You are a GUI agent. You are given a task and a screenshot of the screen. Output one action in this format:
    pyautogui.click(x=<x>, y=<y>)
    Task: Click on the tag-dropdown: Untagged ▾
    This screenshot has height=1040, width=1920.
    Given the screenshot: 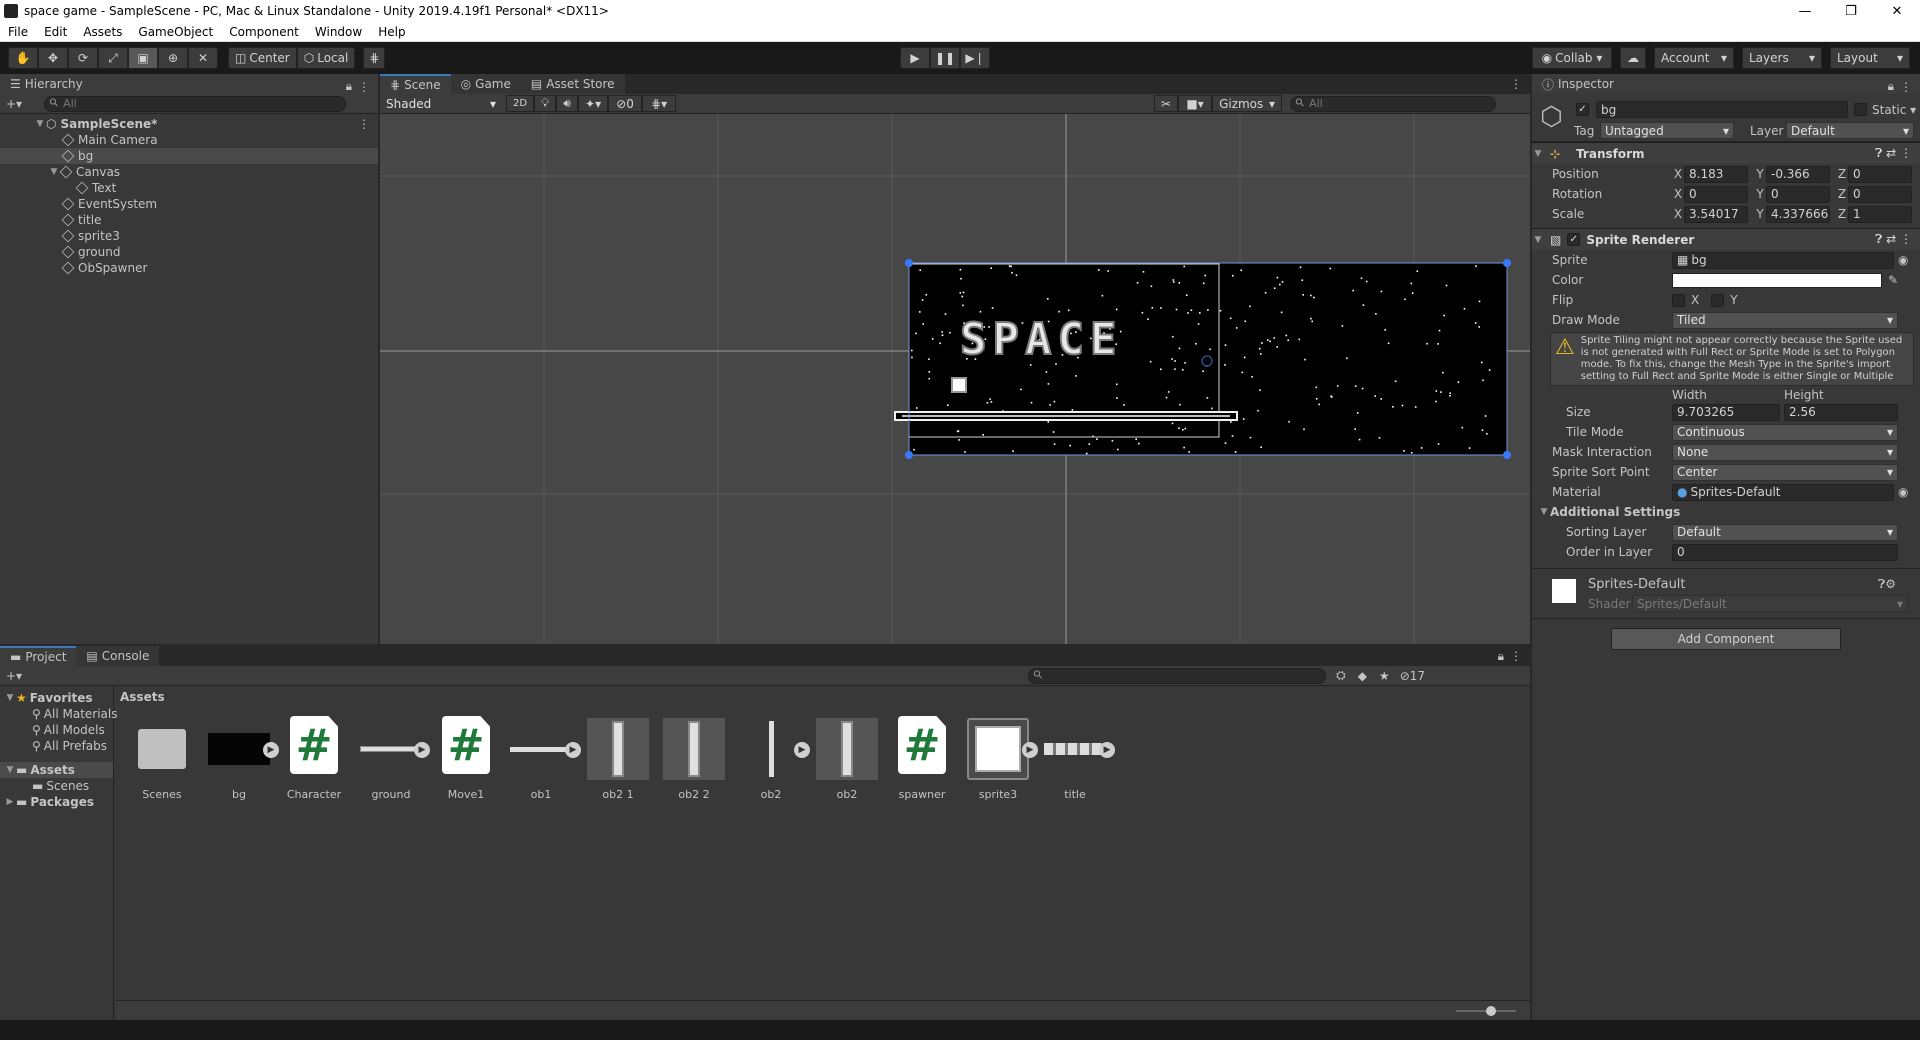 What is the action you would take?
    pyautogui.click(x=1667, y=130)
    